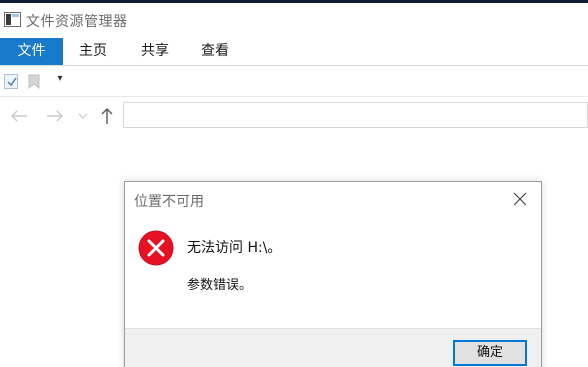 The image size is (588, 367). I want to click on properties-check-icon, so click(11, 81).